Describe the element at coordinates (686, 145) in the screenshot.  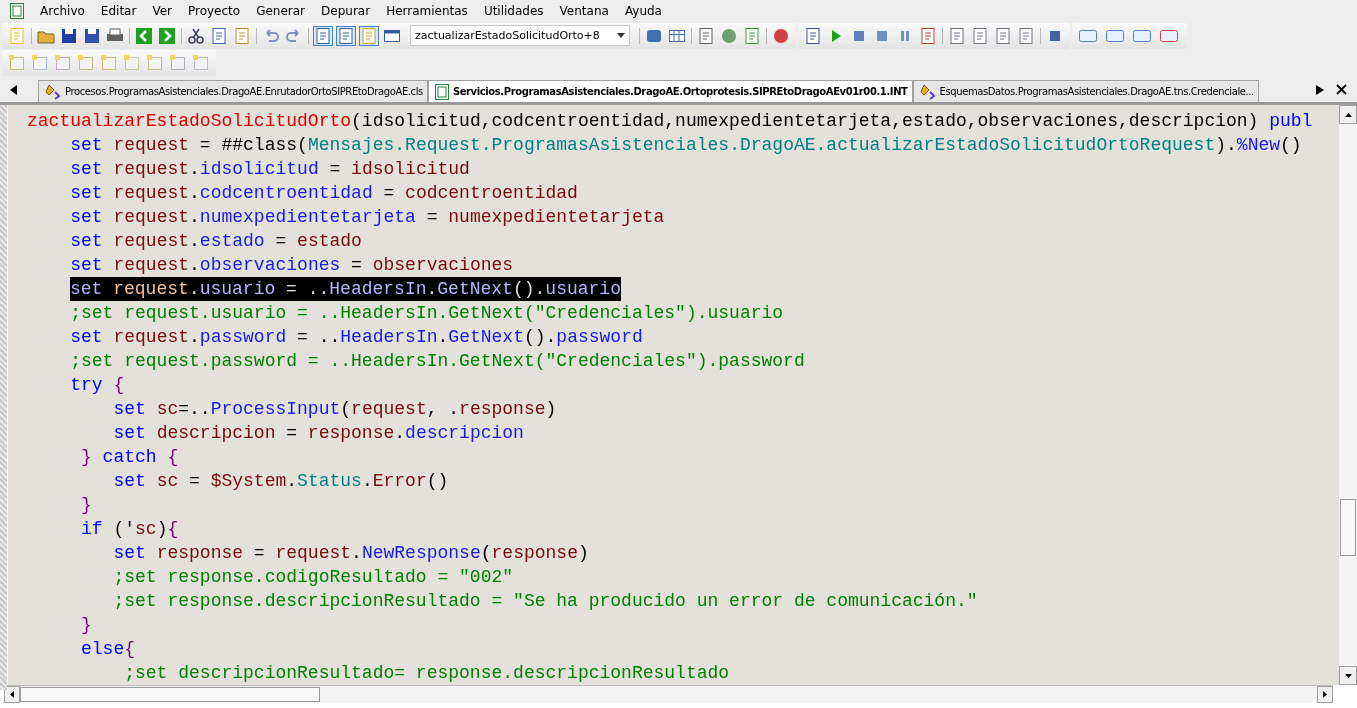
I see `code-line: set request = ##class(Mensajes.Request.ProgramasAsistenciales.DragoAE.actualizarEstadoSolicitudOrtoRequest).%New()` at that location.